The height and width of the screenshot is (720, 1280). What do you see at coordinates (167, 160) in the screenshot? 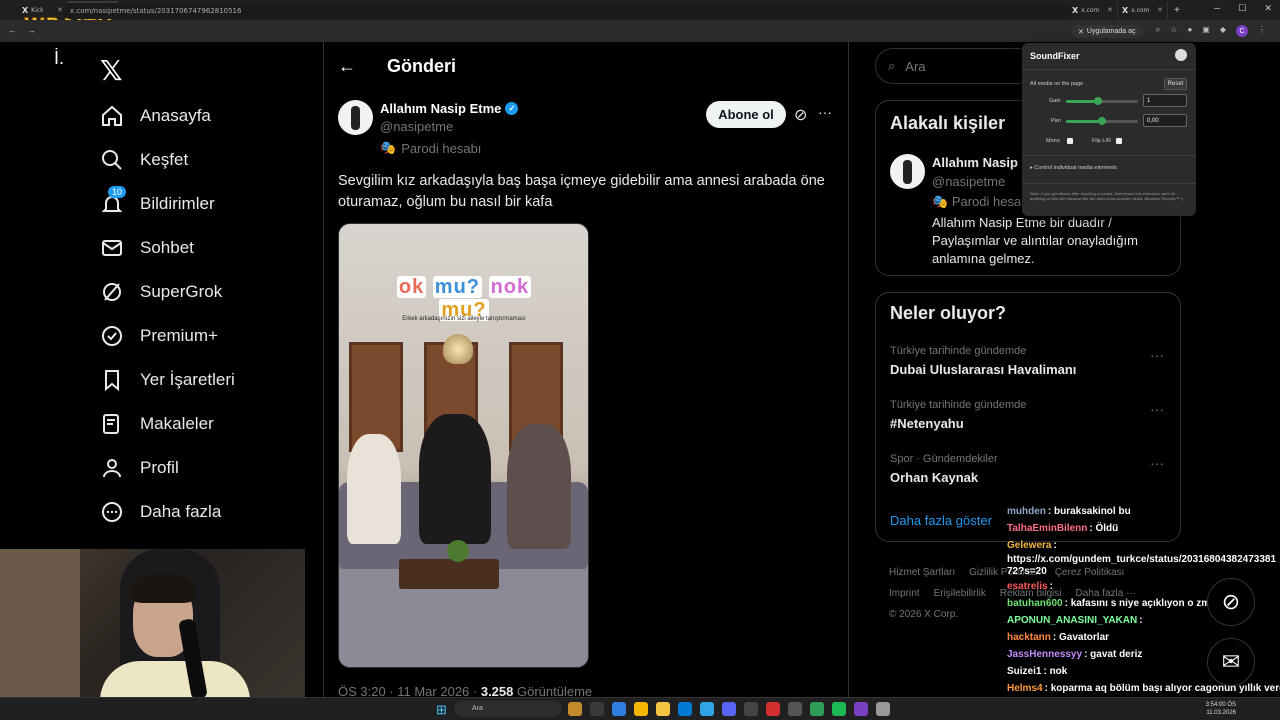
I see `nav-item-ke-fet: Keşfet` at bounding box center [167, 160].